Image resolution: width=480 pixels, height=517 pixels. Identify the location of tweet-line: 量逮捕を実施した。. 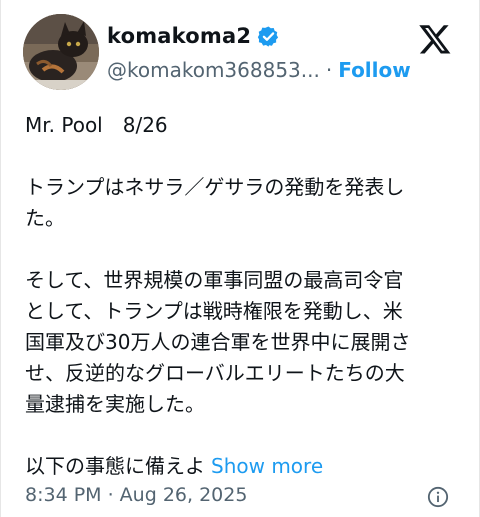
(115, 404).